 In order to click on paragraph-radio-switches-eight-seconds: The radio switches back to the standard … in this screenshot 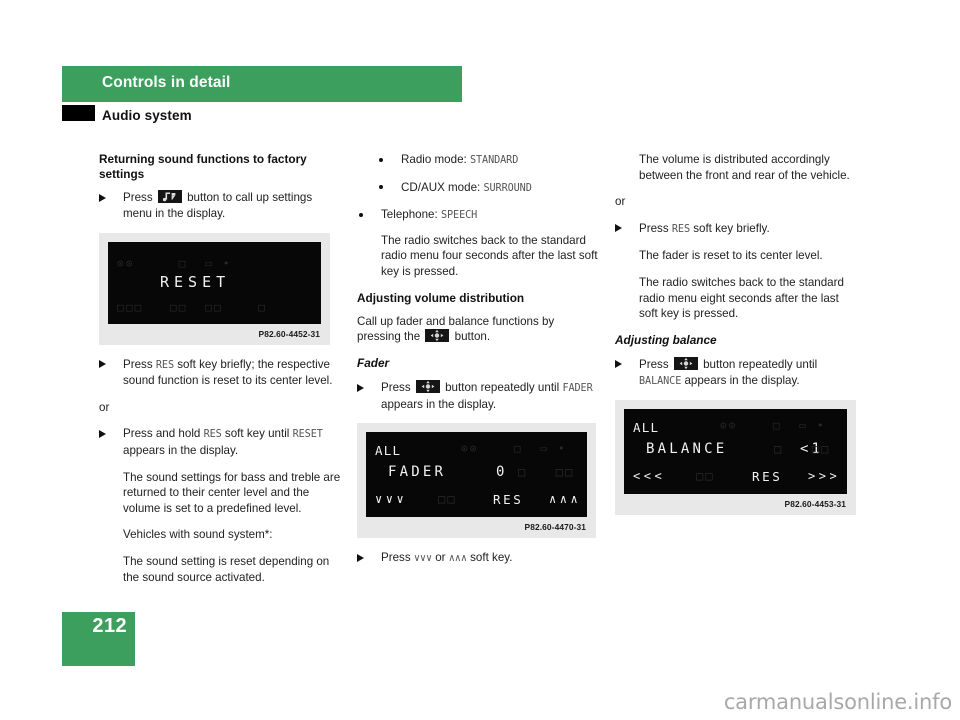, I will do `click(741, 298)`.